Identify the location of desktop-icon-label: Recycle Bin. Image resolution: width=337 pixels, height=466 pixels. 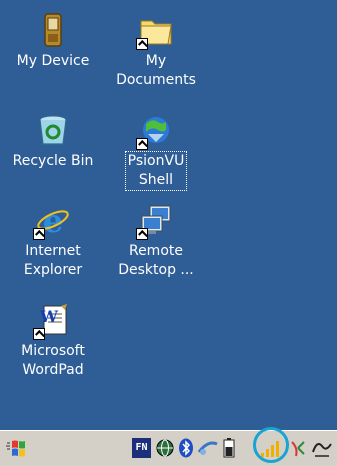
(53, 161).